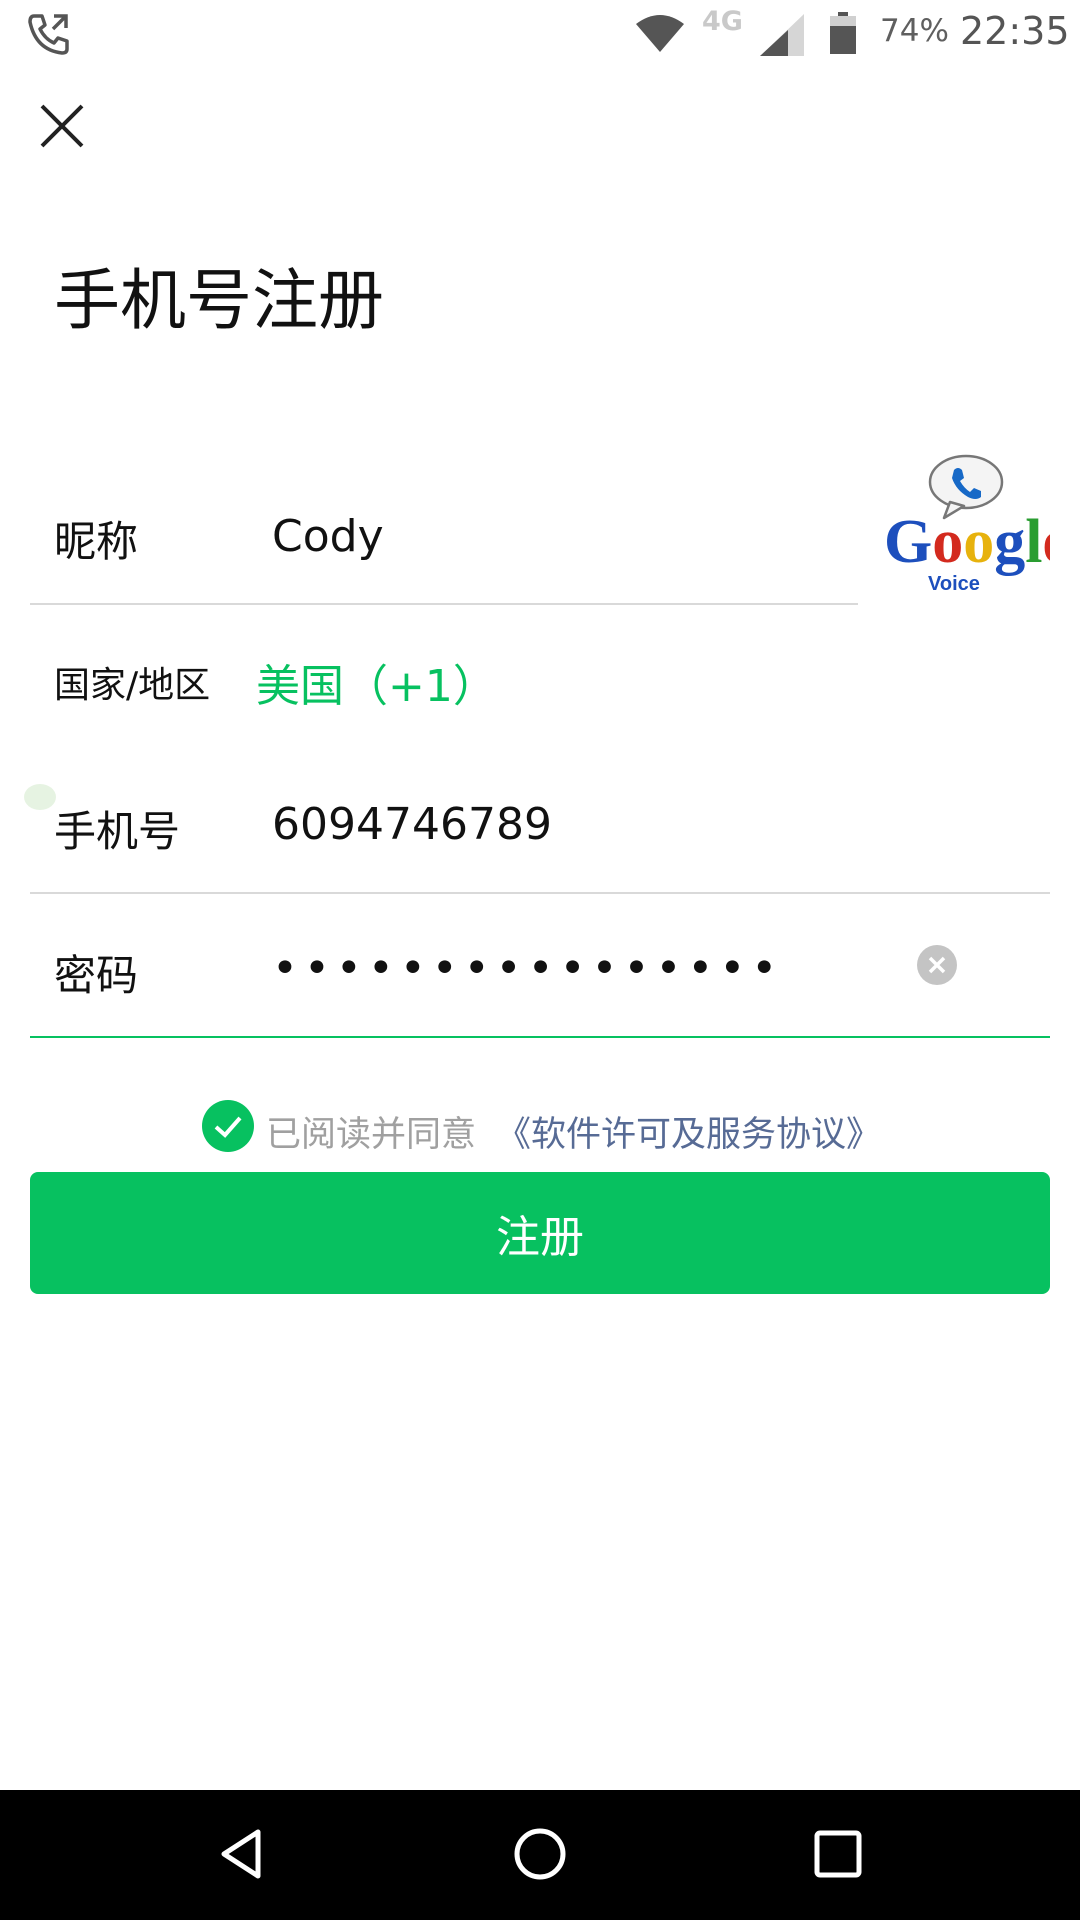 The width and height of the screenshot is (1080, 1920). What do you see at coordinates (914, 31) in the screenshot?
I see `battery-percent: 74%` at bounding box center [914, 31].